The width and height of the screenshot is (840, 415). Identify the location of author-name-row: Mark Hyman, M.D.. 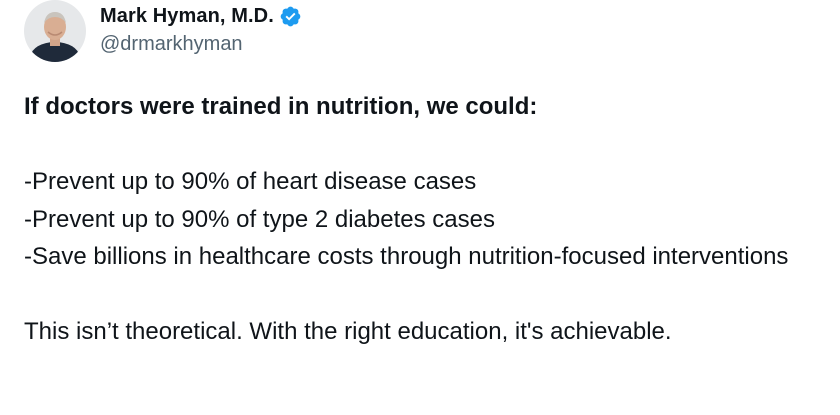
(201, 16).